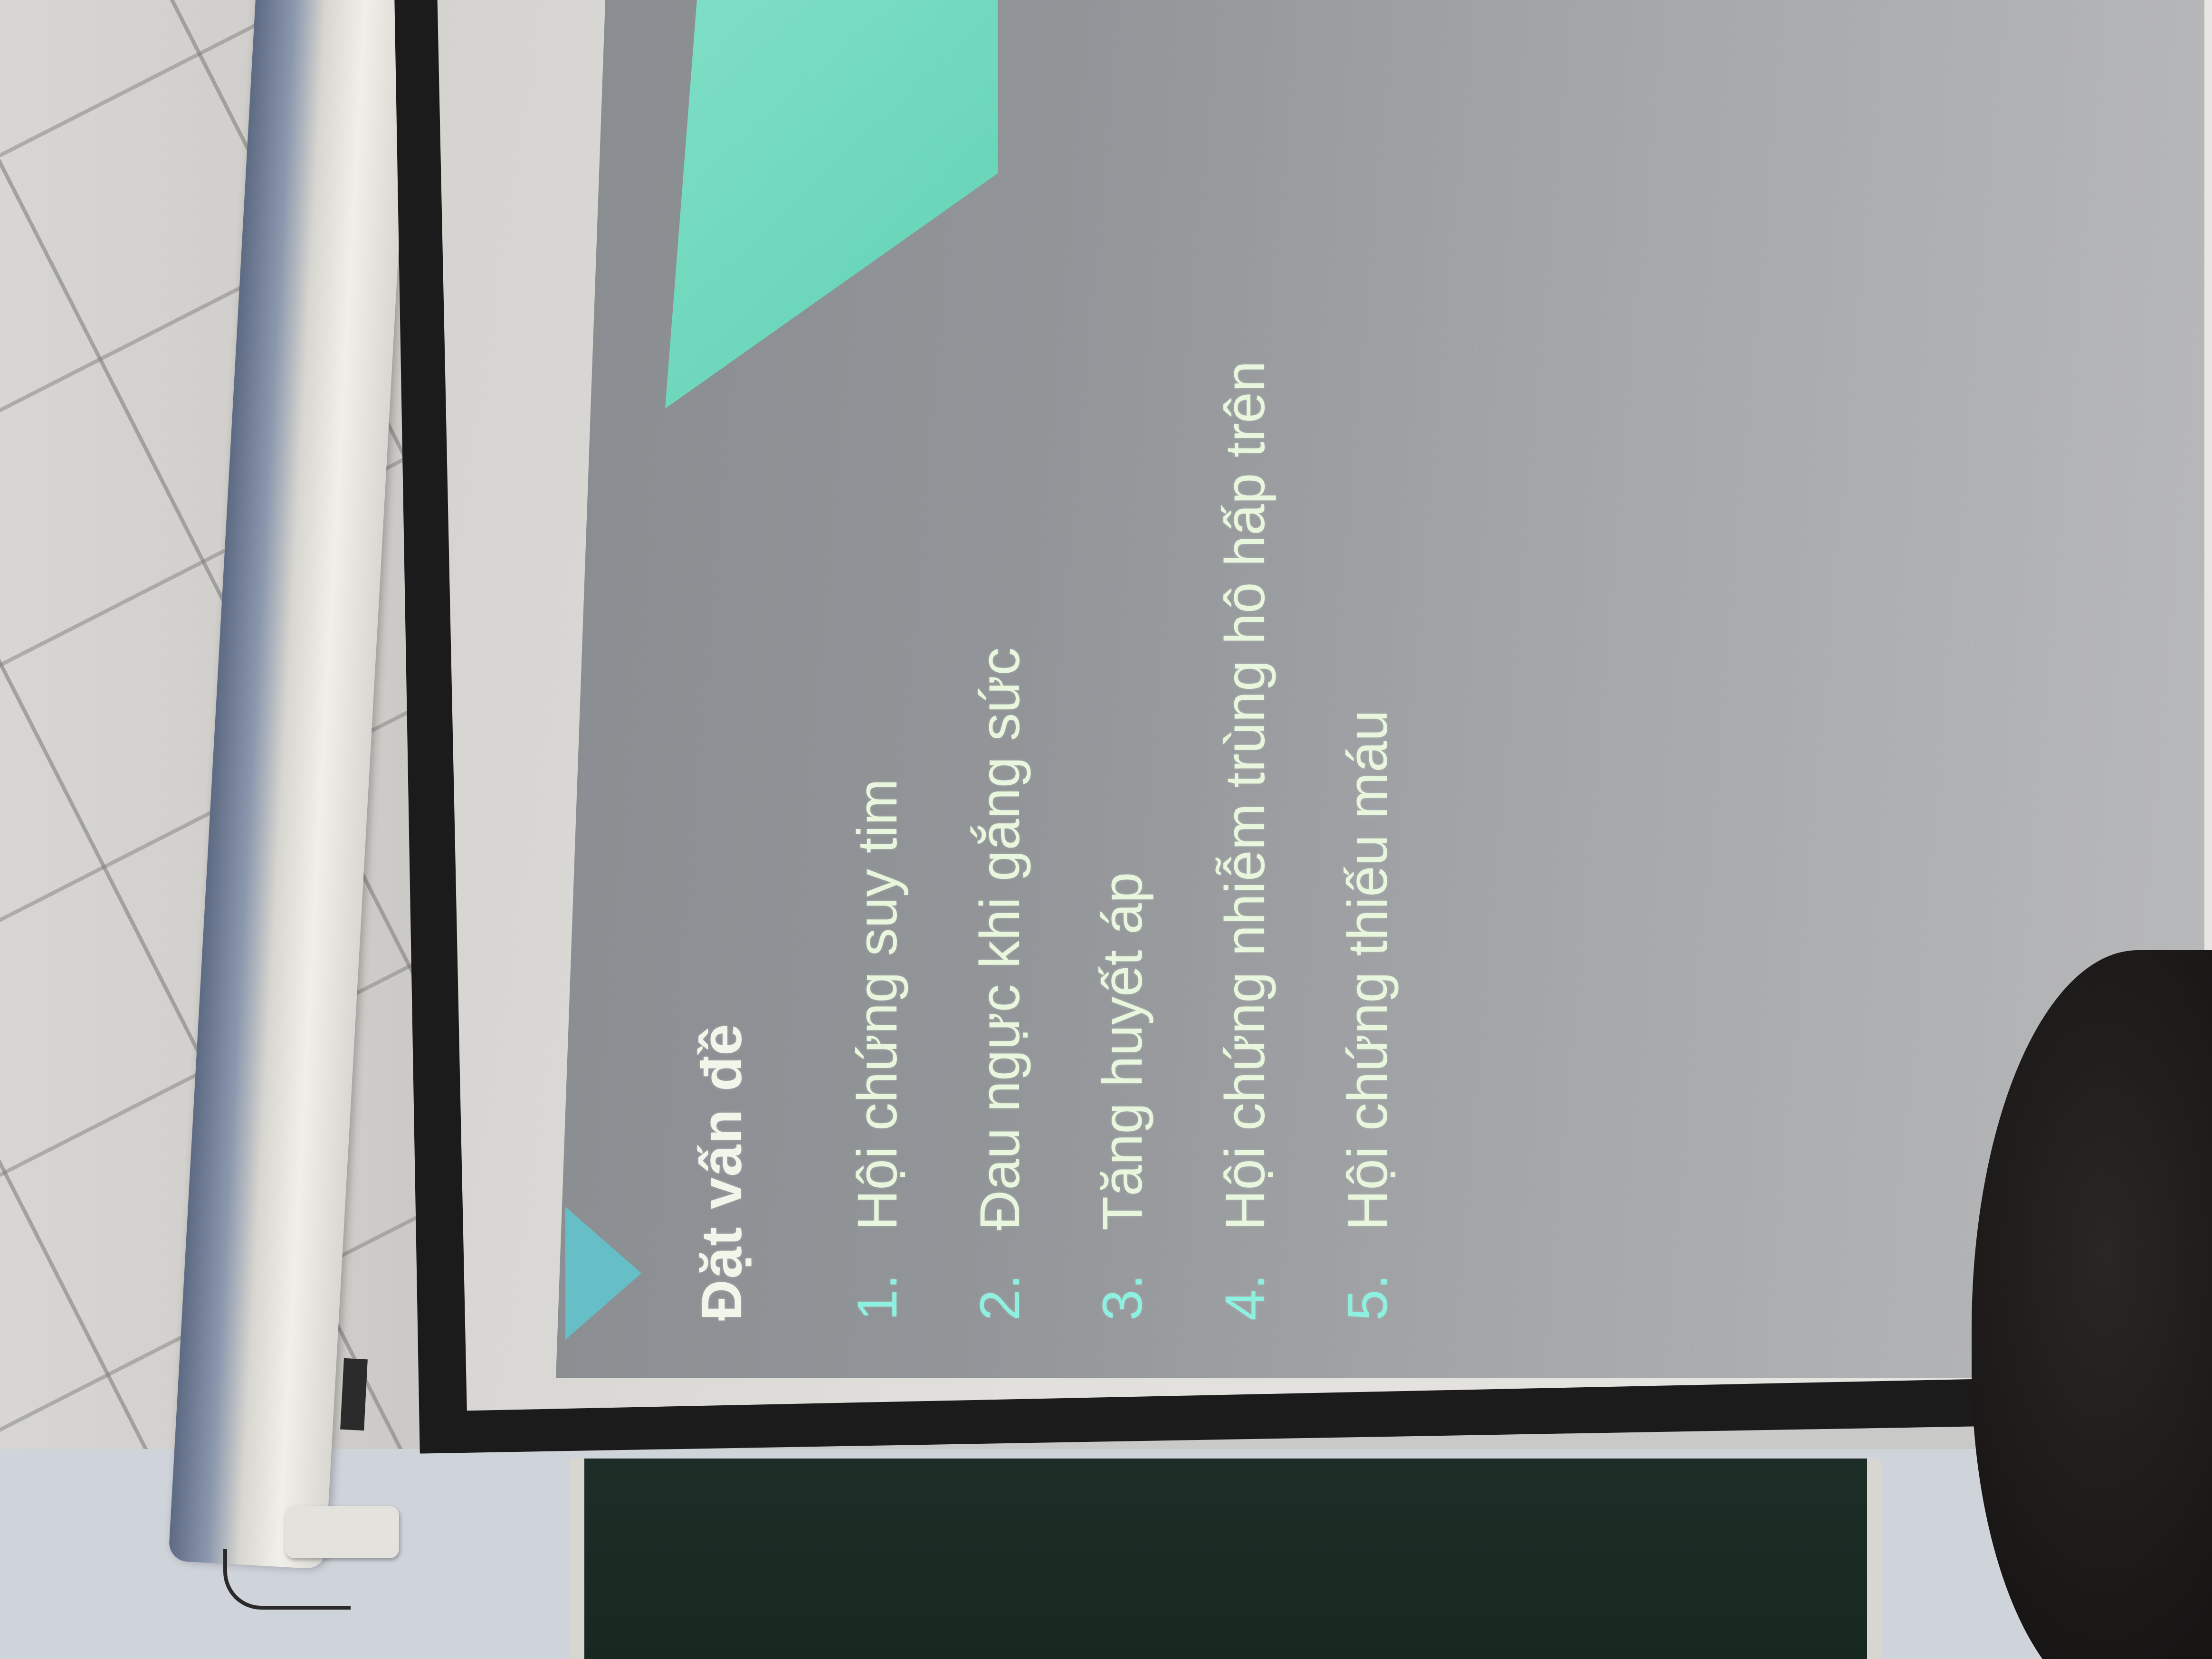  What do you see at coordinates (721, 1172) in the screenshot?
I see `slide-title: Đặt vấn đề` at bounding box center [721, 1172].